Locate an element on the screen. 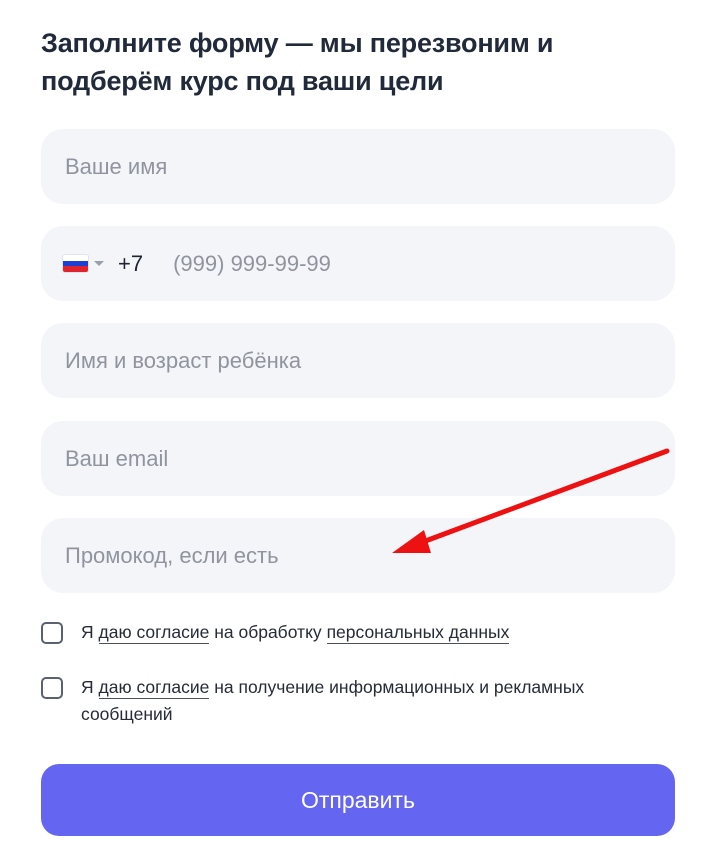 This screenshot has width=719, height=865. child-field-wrapper is located at coordinates (358, 360).